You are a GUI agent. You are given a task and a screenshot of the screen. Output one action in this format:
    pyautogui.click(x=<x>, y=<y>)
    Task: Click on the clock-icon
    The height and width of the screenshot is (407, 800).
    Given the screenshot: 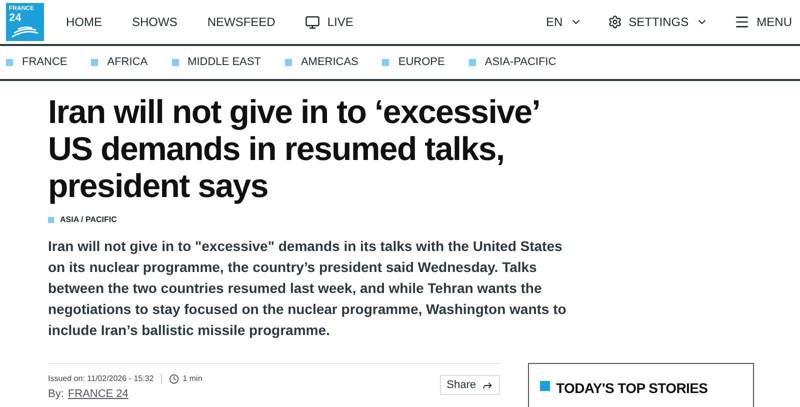 What is the action you would take?
    pyautogui.click(x=173, y=379)
    